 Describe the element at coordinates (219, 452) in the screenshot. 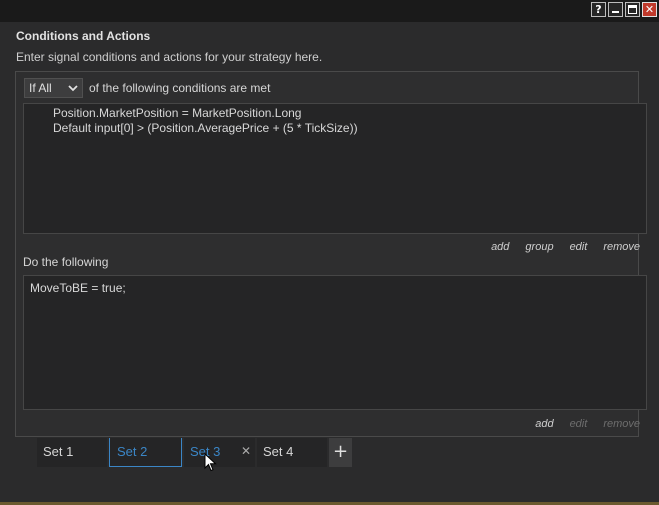

I see `tab-set-3: Set 3 ✕` at that location.